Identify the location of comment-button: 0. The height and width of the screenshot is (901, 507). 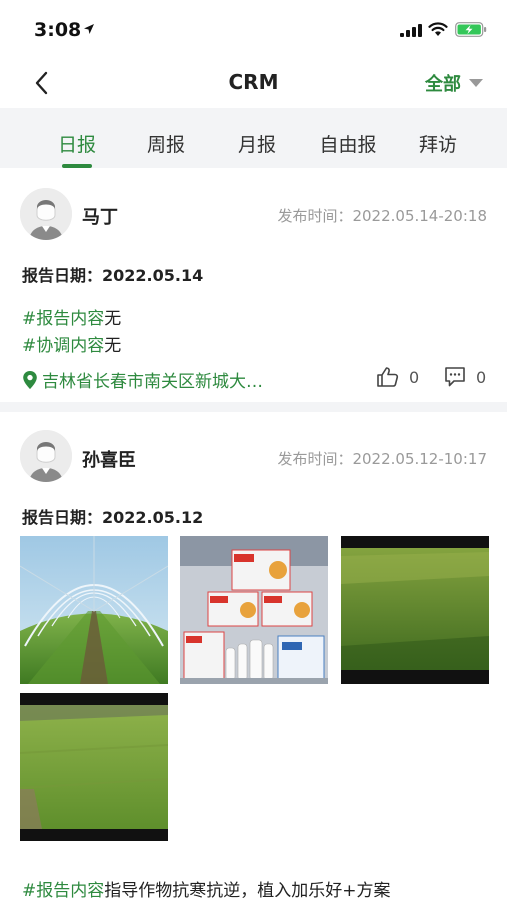
(465, 377).